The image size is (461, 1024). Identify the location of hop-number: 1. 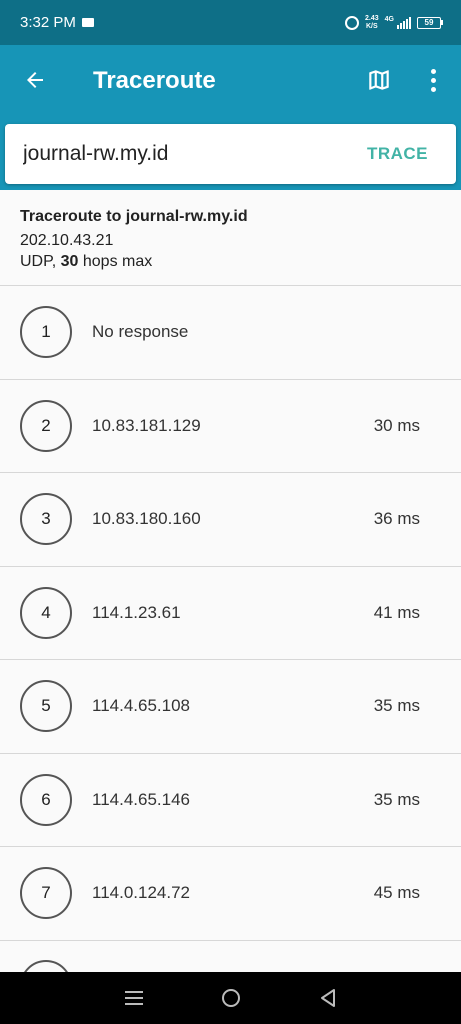
(46, 332).